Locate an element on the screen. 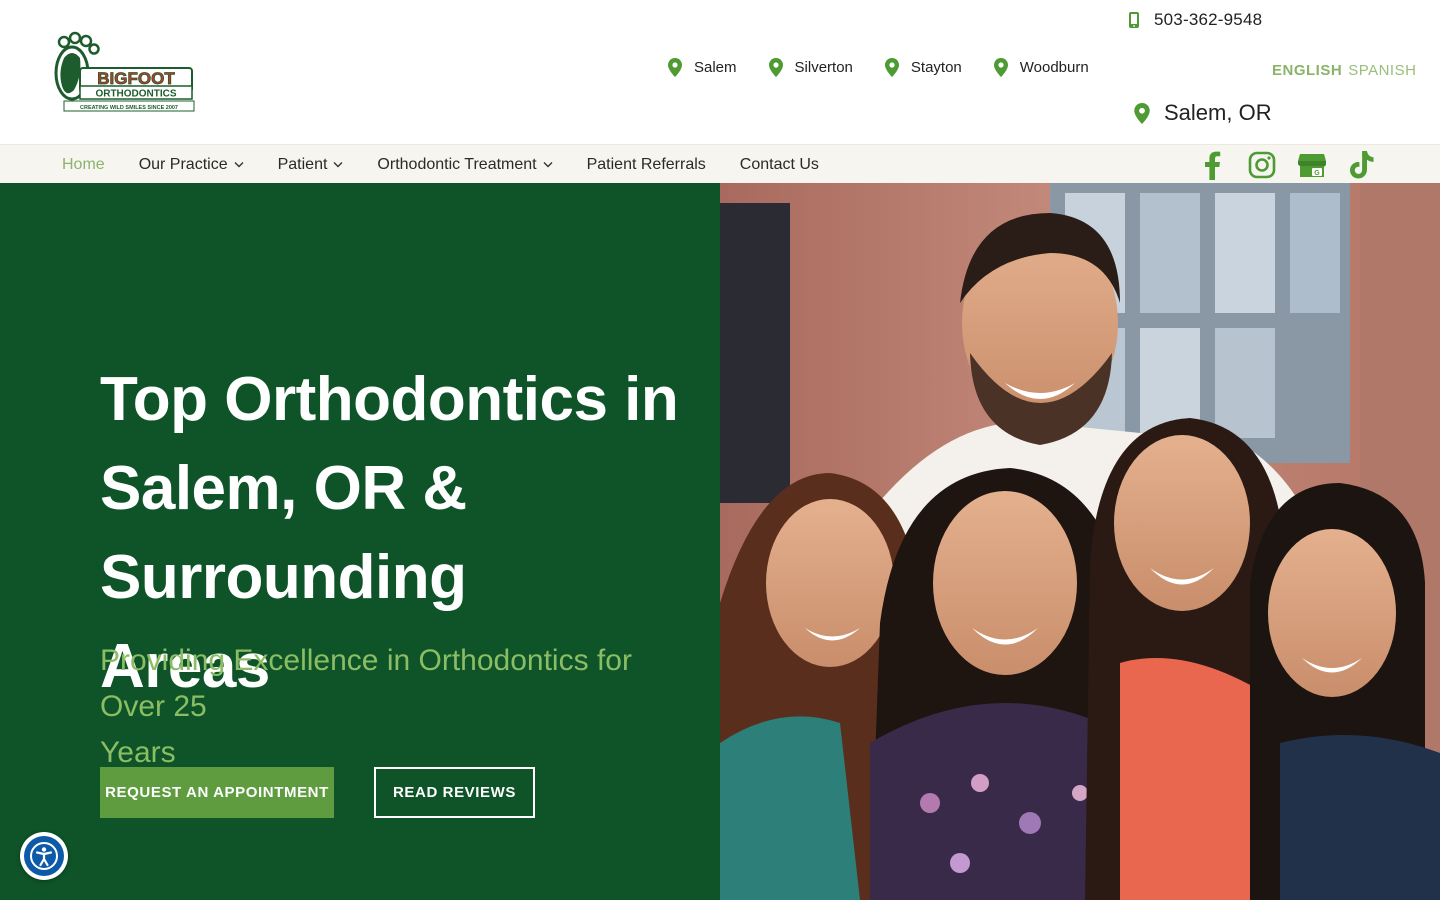 The height and width of the screenshot is (900, 1440). logo-name: BIGFOOT is located at coordinates (136, 78).